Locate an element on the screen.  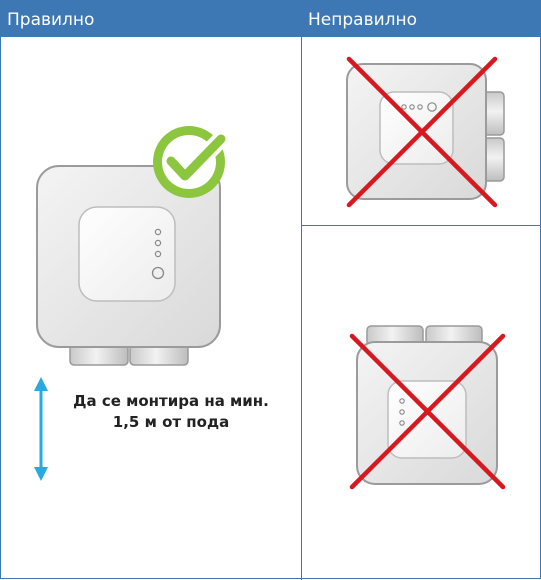
note-line-2: 1,5 м от пода is located at coordinates (171, 422).